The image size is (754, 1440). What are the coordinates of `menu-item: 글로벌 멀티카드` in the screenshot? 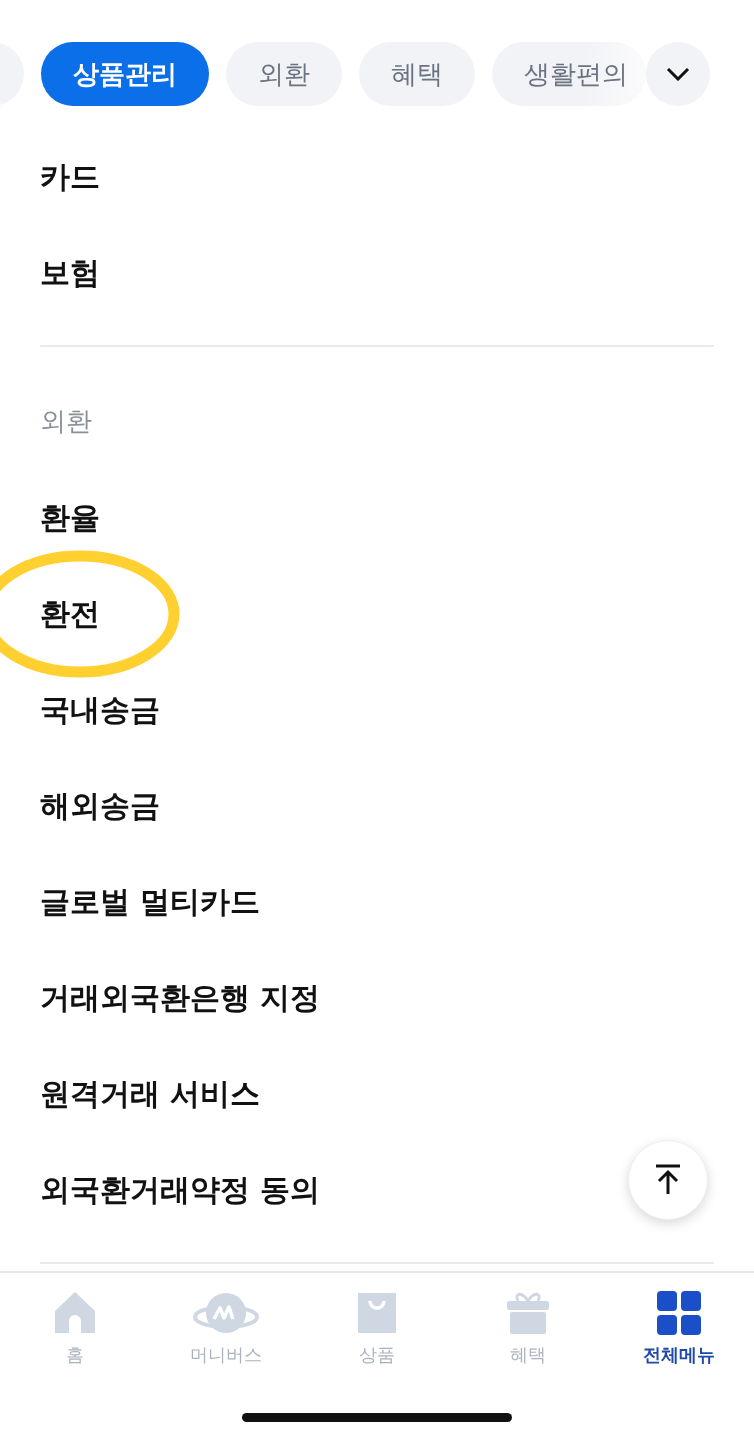 It's located at (150, 902).